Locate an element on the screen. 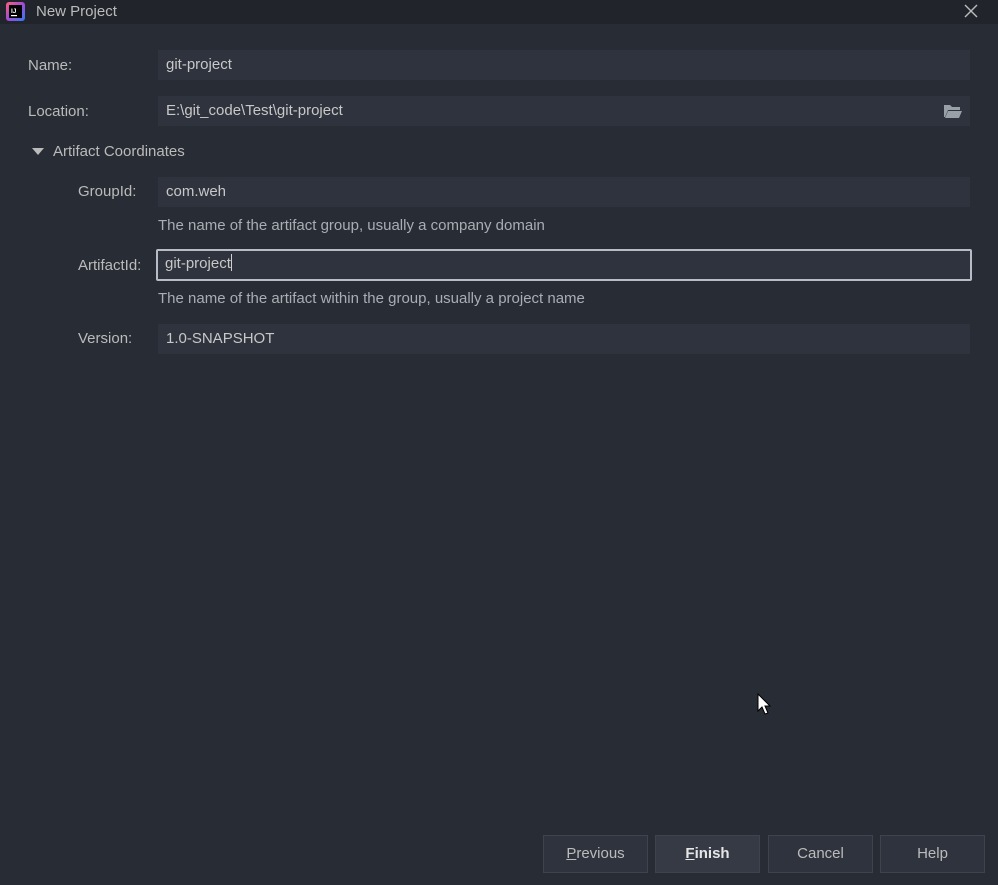  groupid-input-value: com.weh is located at coordinates (196, 191).